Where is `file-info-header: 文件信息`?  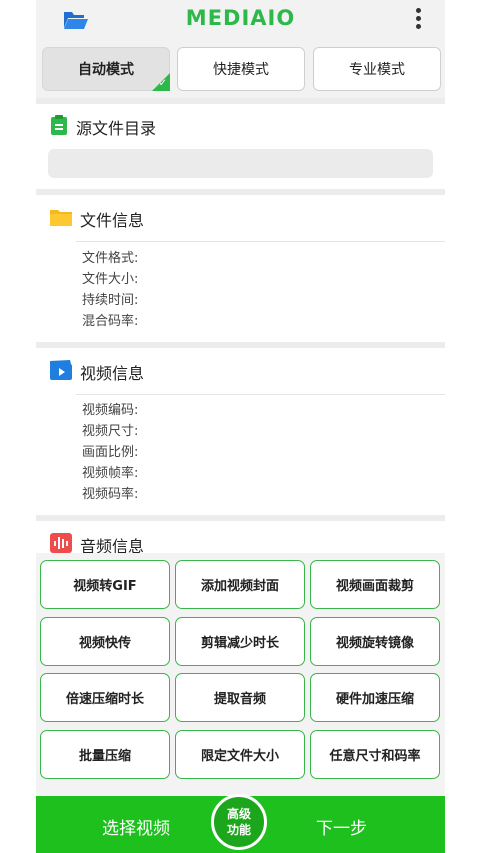 file-info-header: 文件信息 is located at coordinates (97, 219).